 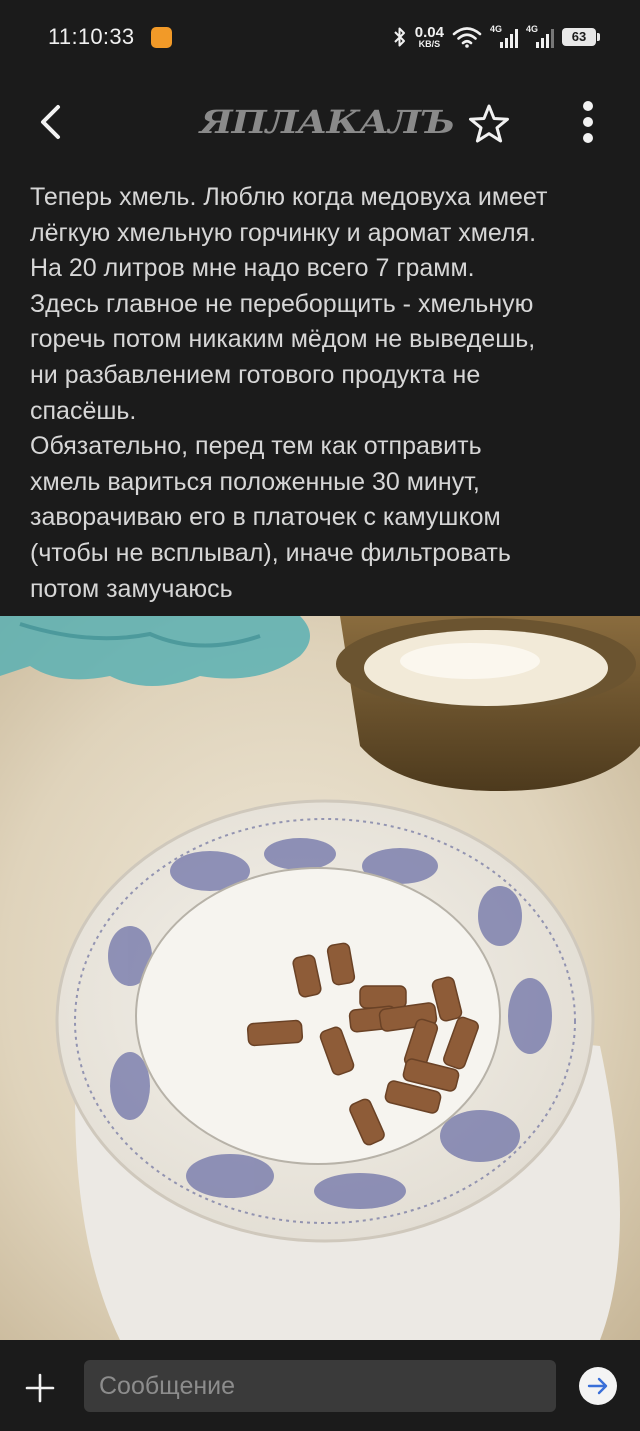 I want to click on logo-text: ЯПЛАКАЛЪ, so click(x=327, y=122).